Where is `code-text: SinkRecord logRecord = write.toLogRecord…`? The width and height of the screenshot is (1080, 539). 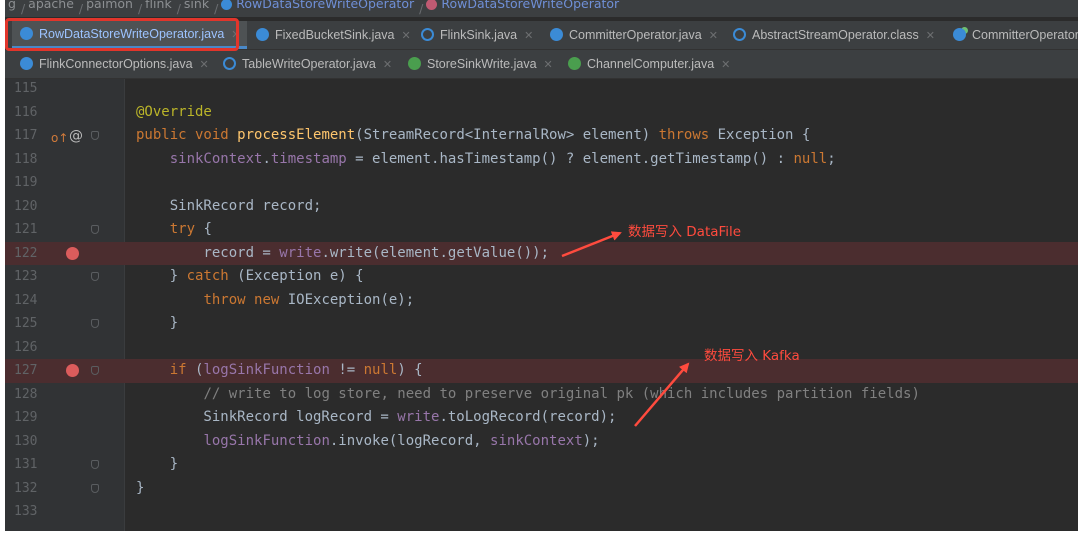 code-text: SinkRecord logRecord = write.toLogRecord… is located at coordinates (376, 418).